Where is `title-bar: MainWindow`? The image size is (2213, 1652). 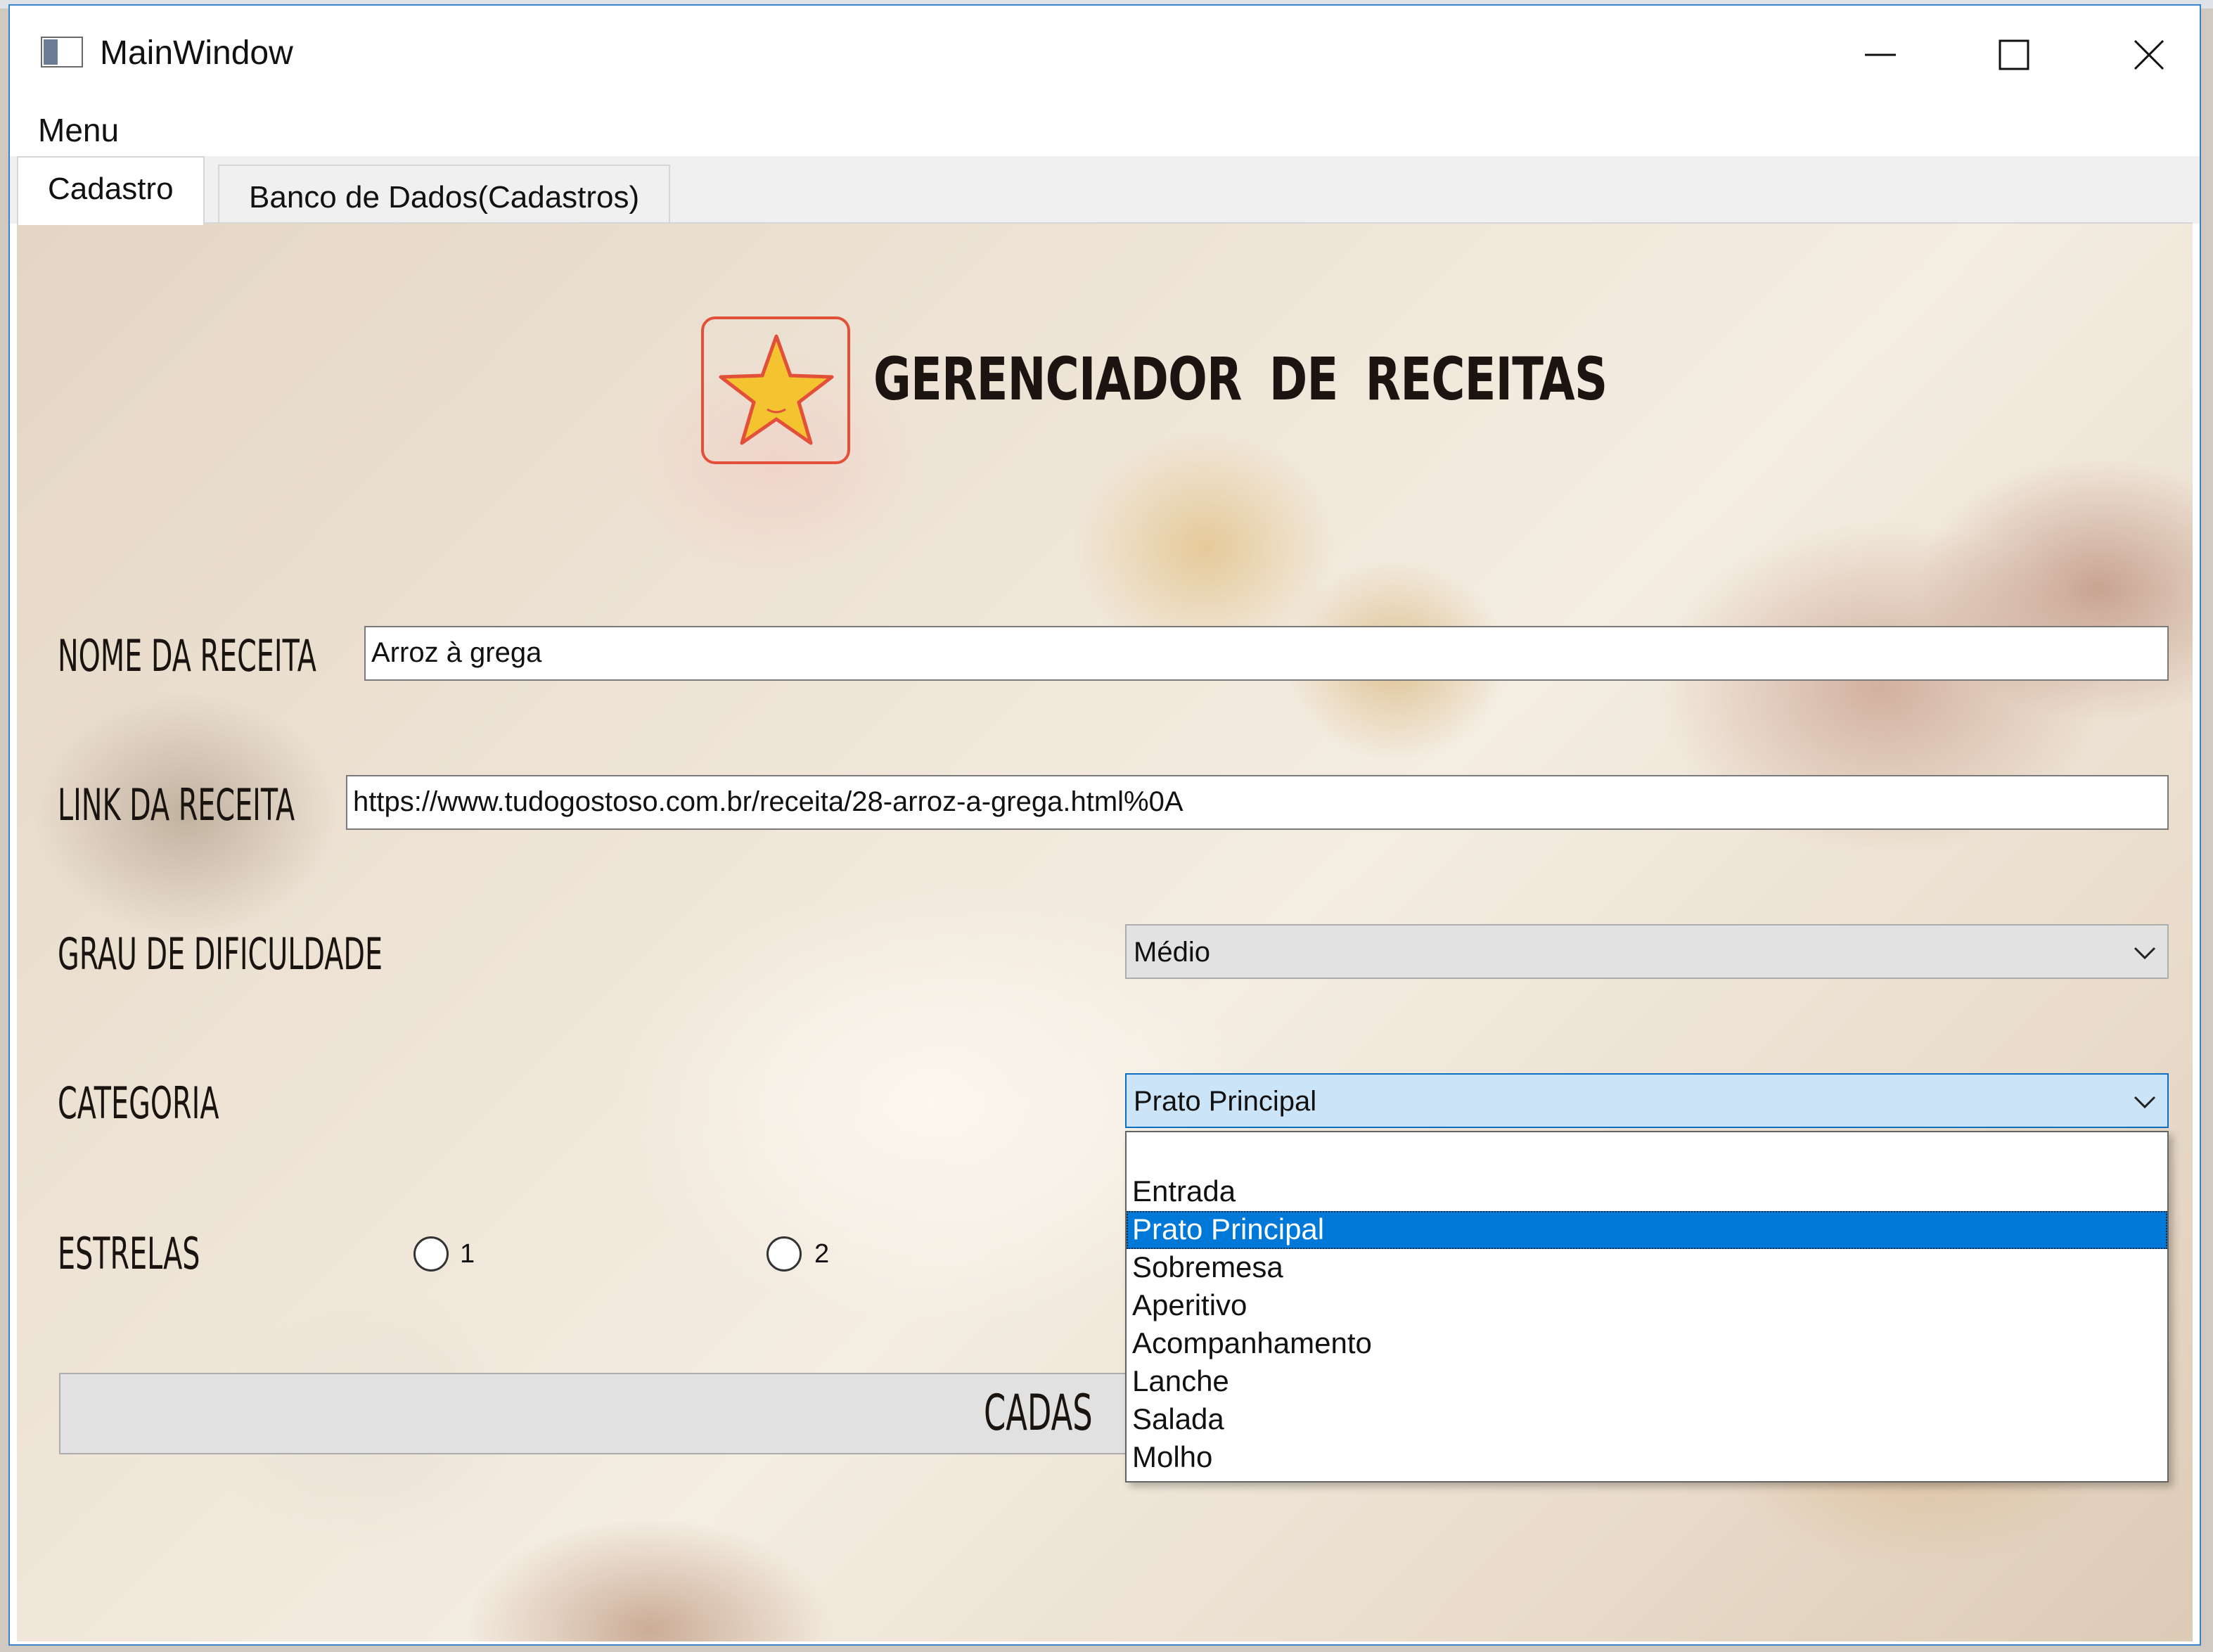
title-bar: MainWindow is located at coordinates (1105, 51).